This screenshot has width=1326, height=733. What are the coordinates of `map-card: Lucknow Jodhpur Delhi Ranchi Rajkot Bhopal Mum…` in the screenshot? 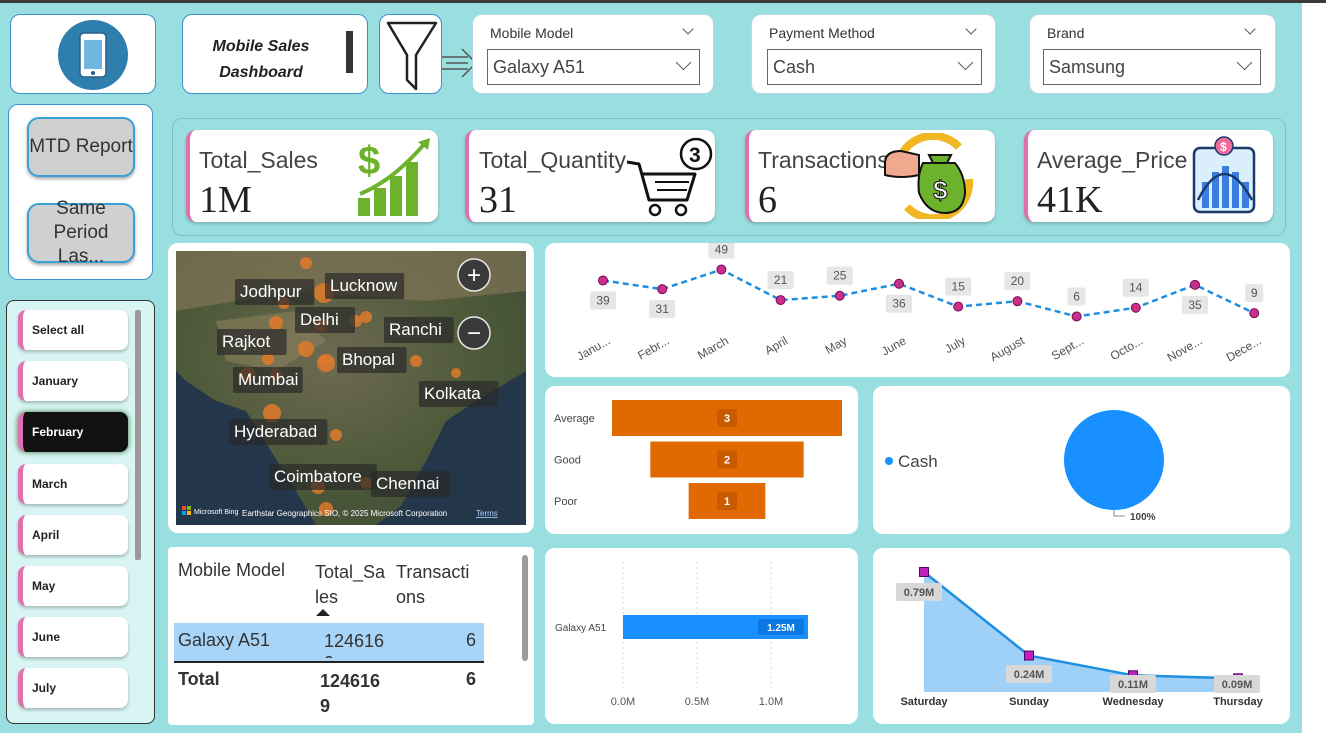 It's located at (351, 388).